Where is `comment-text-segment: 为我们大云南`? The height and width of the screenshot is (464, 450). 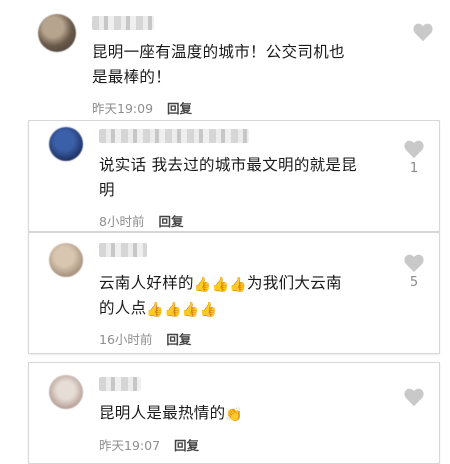
comment-text-segment: 为我们大云南 is located at coordinates (294, 283).